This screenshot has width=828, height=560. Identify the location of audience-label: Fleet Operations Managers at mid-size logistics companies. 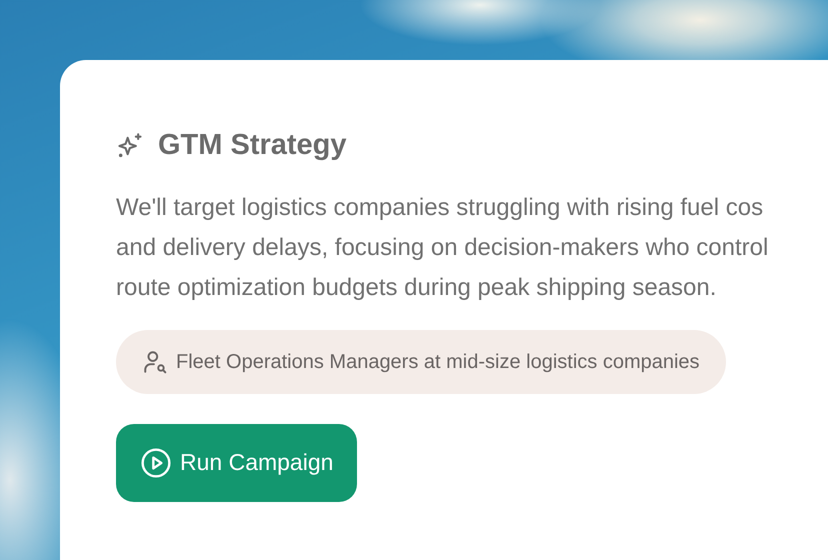
(438, 362).